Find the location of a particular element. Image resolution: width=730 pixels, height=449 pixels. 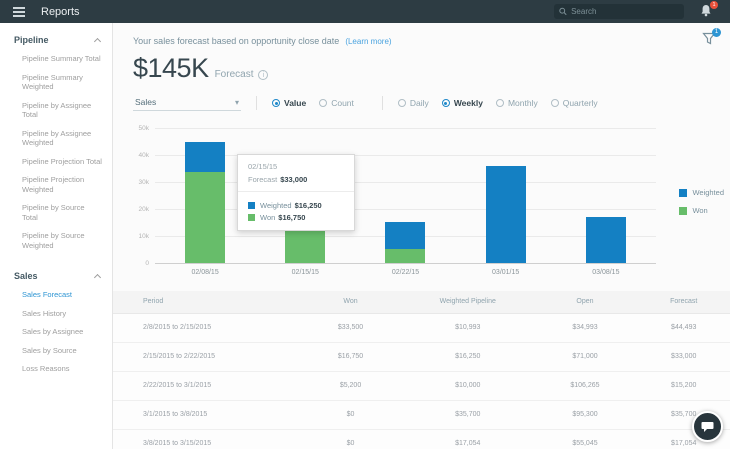

sidebar-item-pipeline-by-source-total: Pipeline by Source Total is located at coordinates (62, 212).